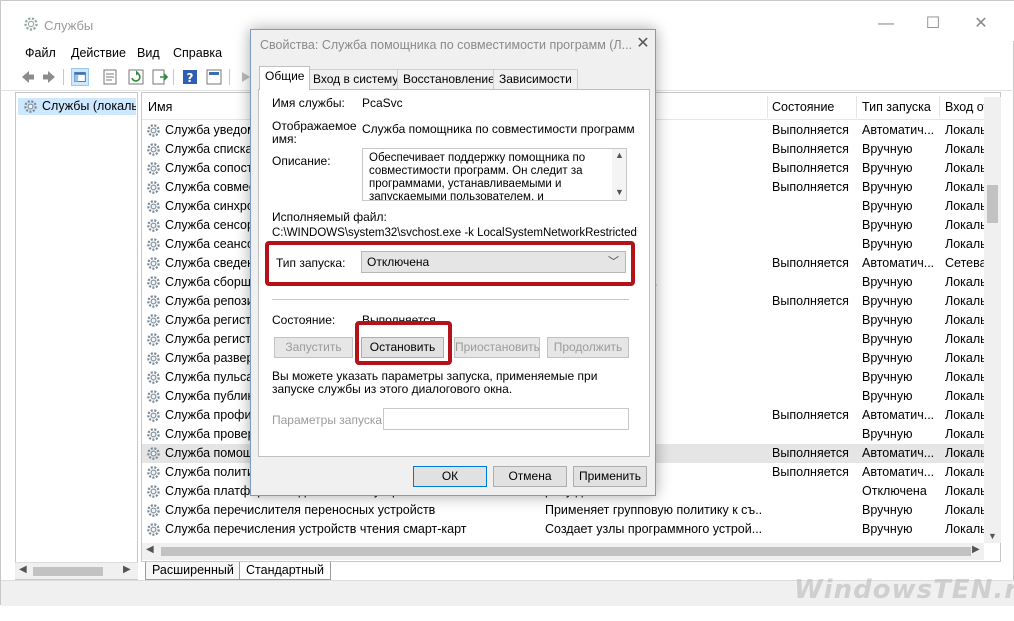 This screenshot has width=1014, height=621. What do you see at coordinates (566, 551) in the screenshot?
I see `list-horizontal-scroll-thumb` at bounding box center [566, 551].